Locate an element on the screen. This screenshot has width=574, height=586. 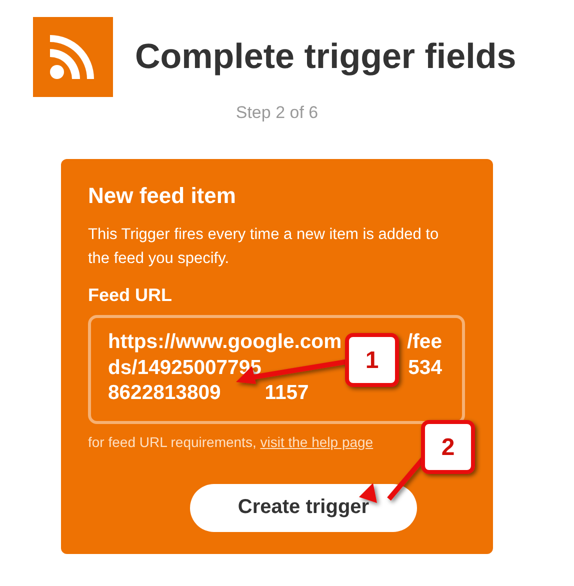
callout-badge: 2 is located at coordinates (448, 447).